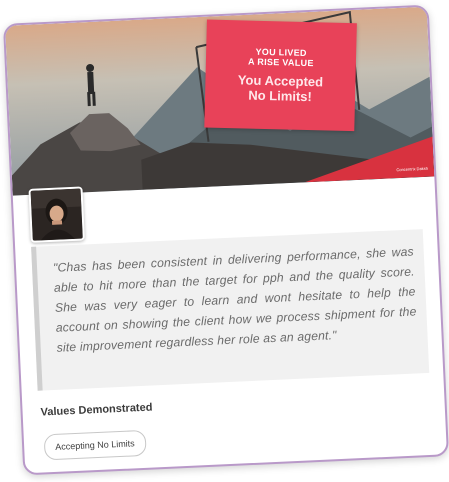  I want to click on sign-line-4: No Limits!, so click(280, 96).